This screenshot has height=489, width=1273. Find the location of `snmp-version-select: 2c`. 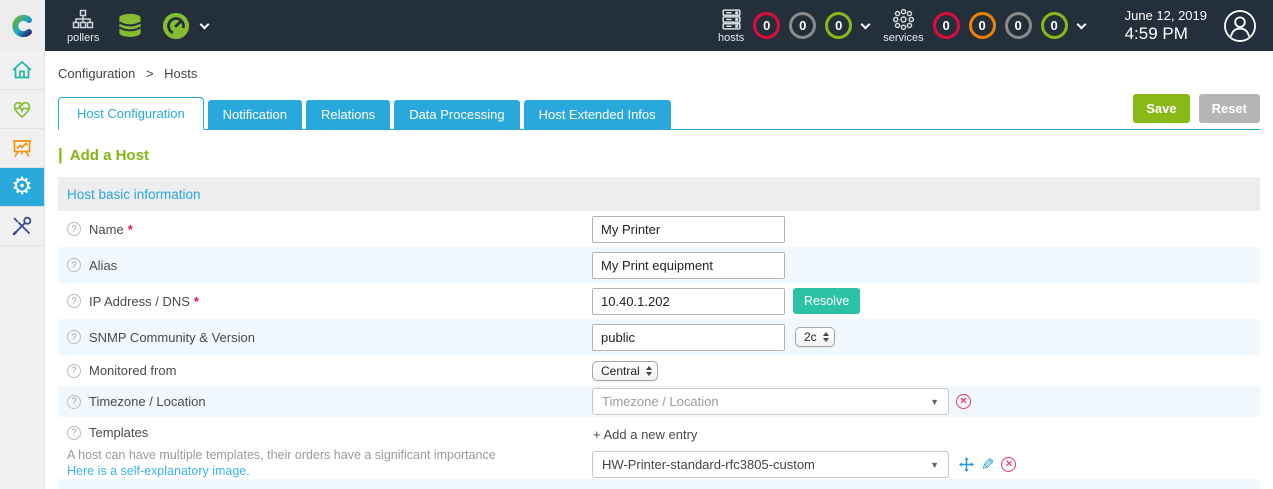

snmp-version-select: 2c is located at coordinates (815, 337).